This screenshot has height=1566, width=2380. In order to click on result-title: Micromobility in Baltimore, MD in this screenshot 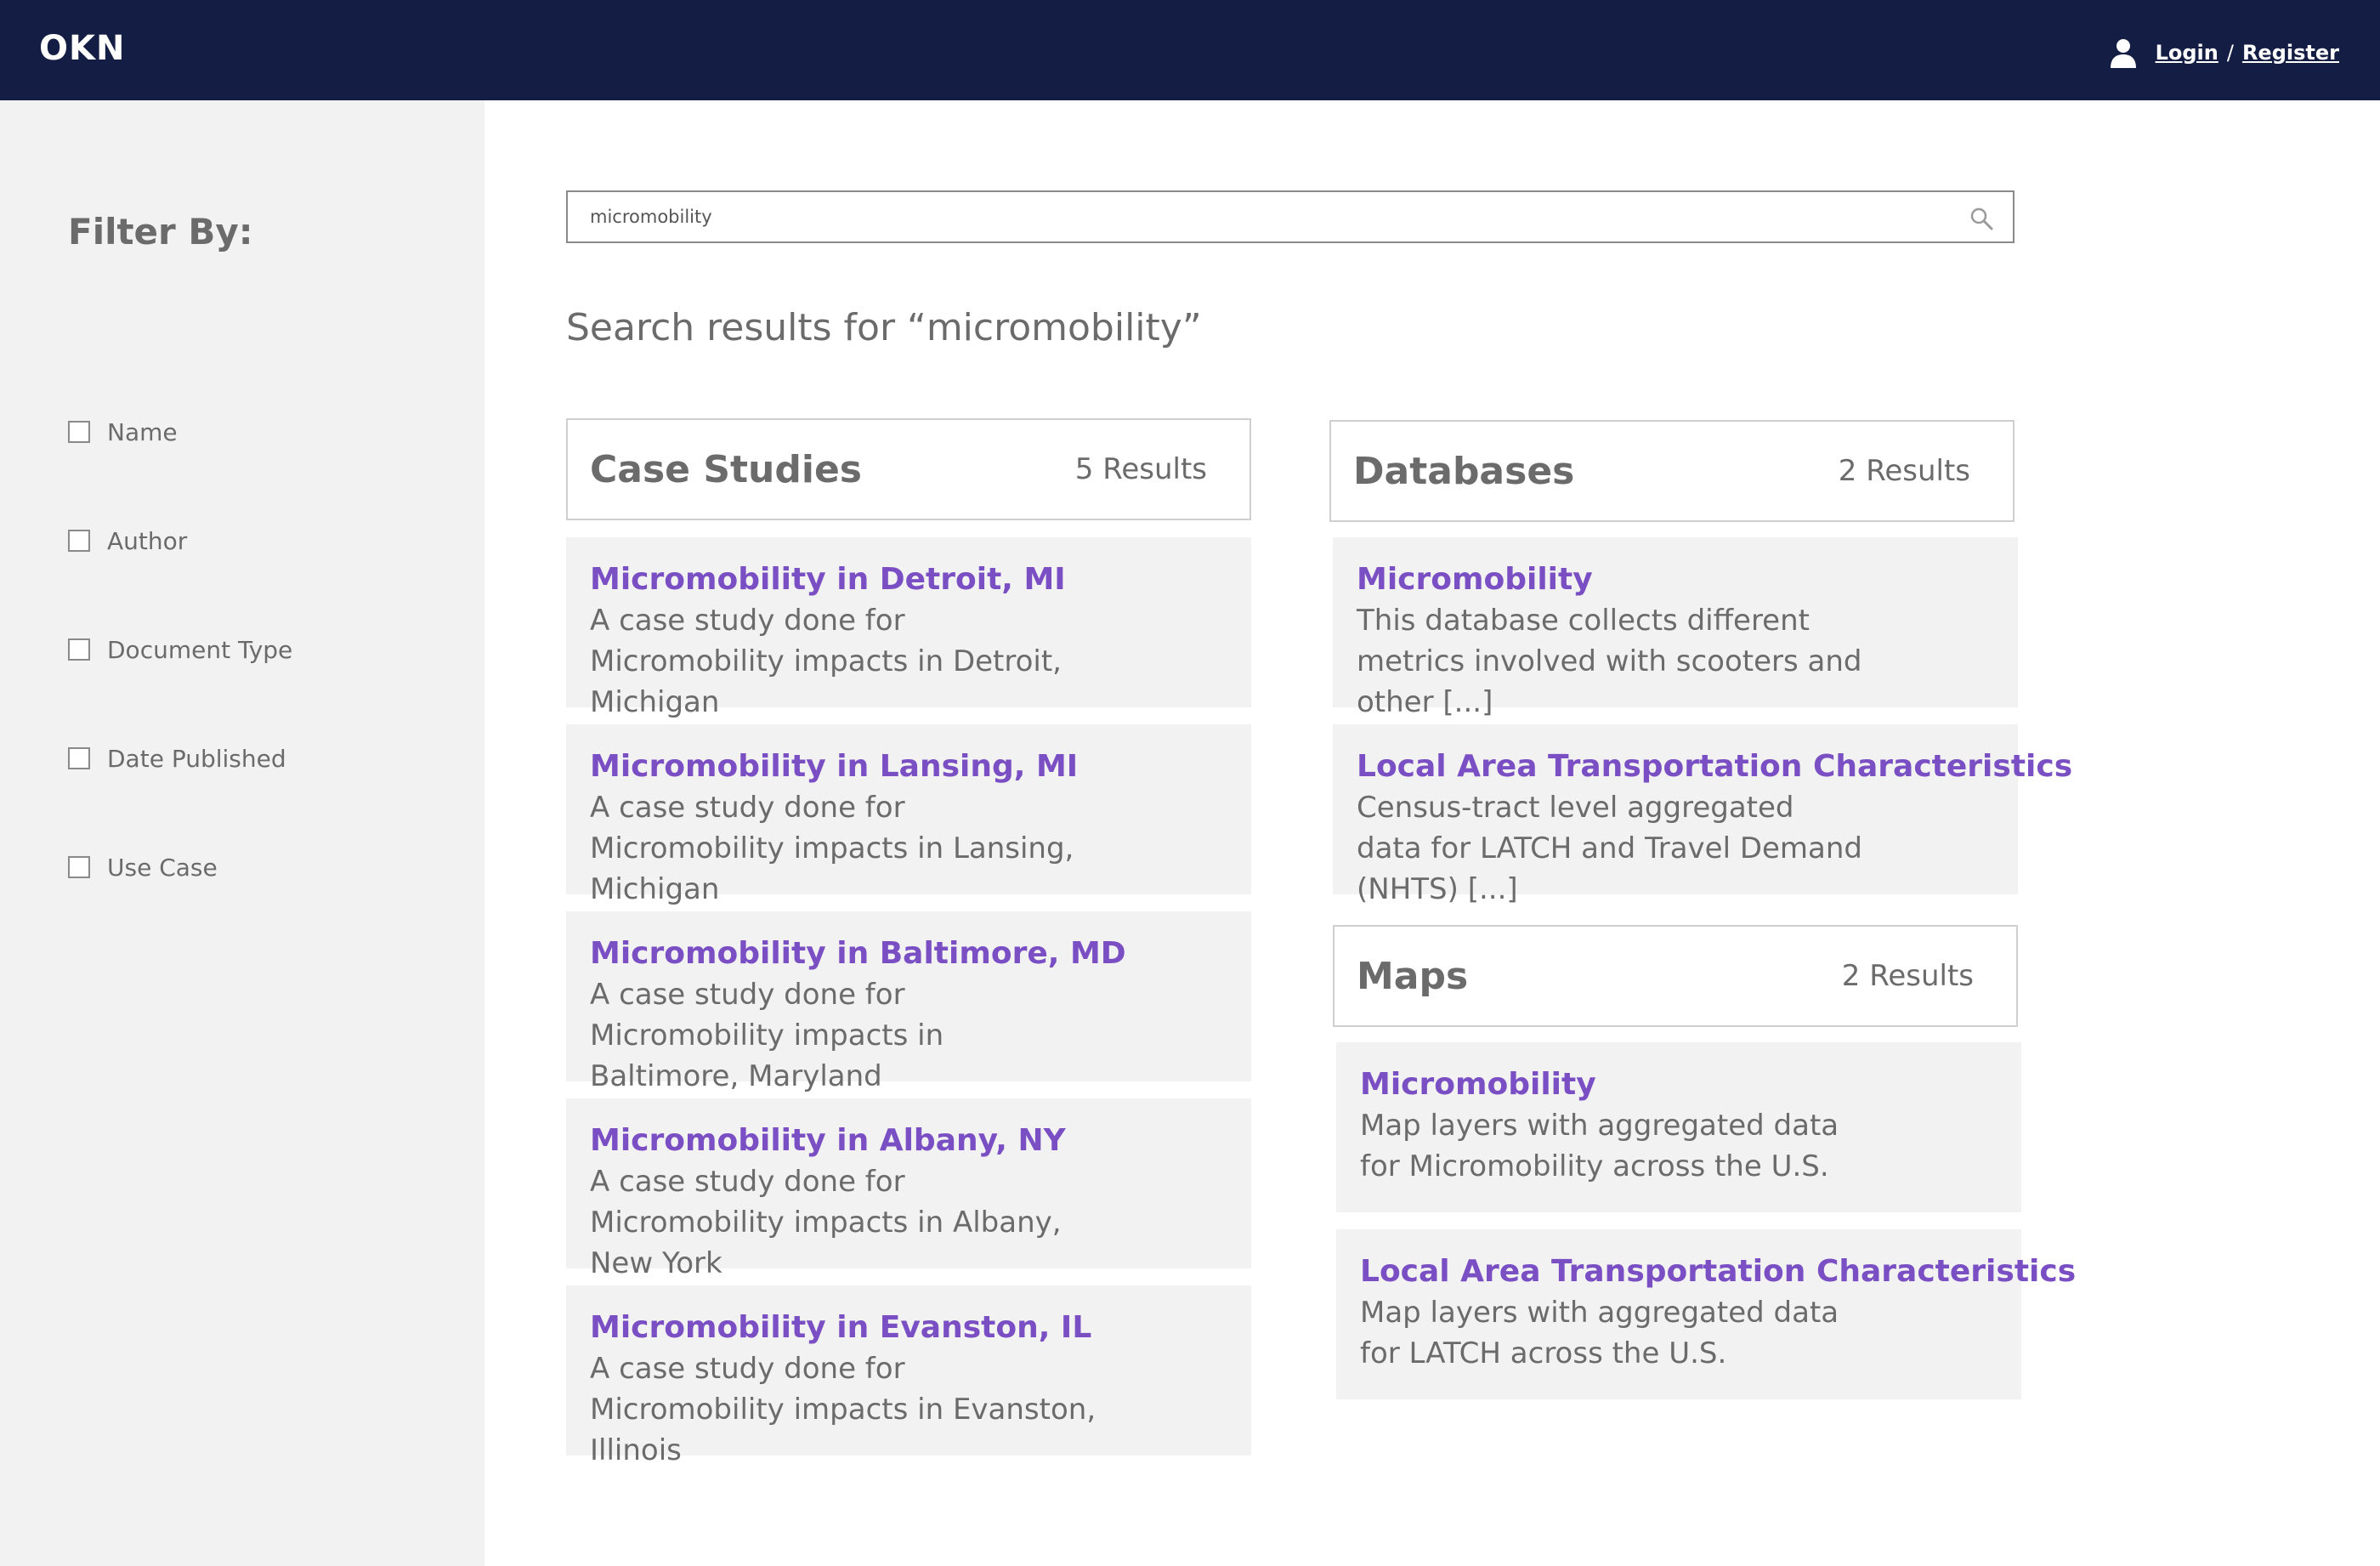, I will do `click(909, 953)`.